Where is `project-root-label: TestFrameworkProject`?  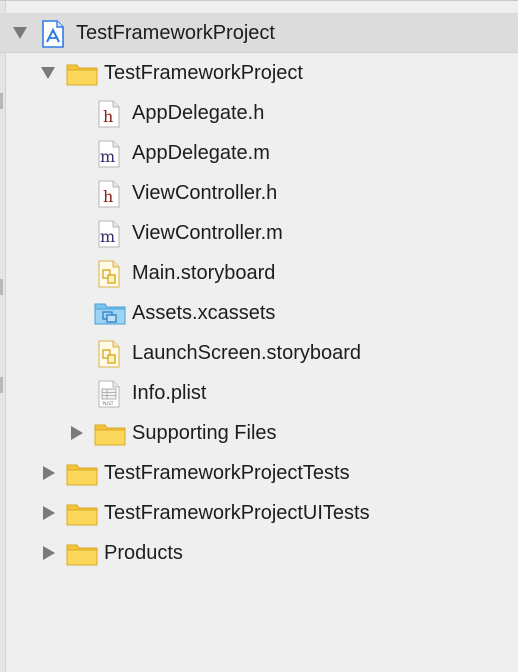
project-root-label: TestFrameworkProject is located at coordinates (175, 33).